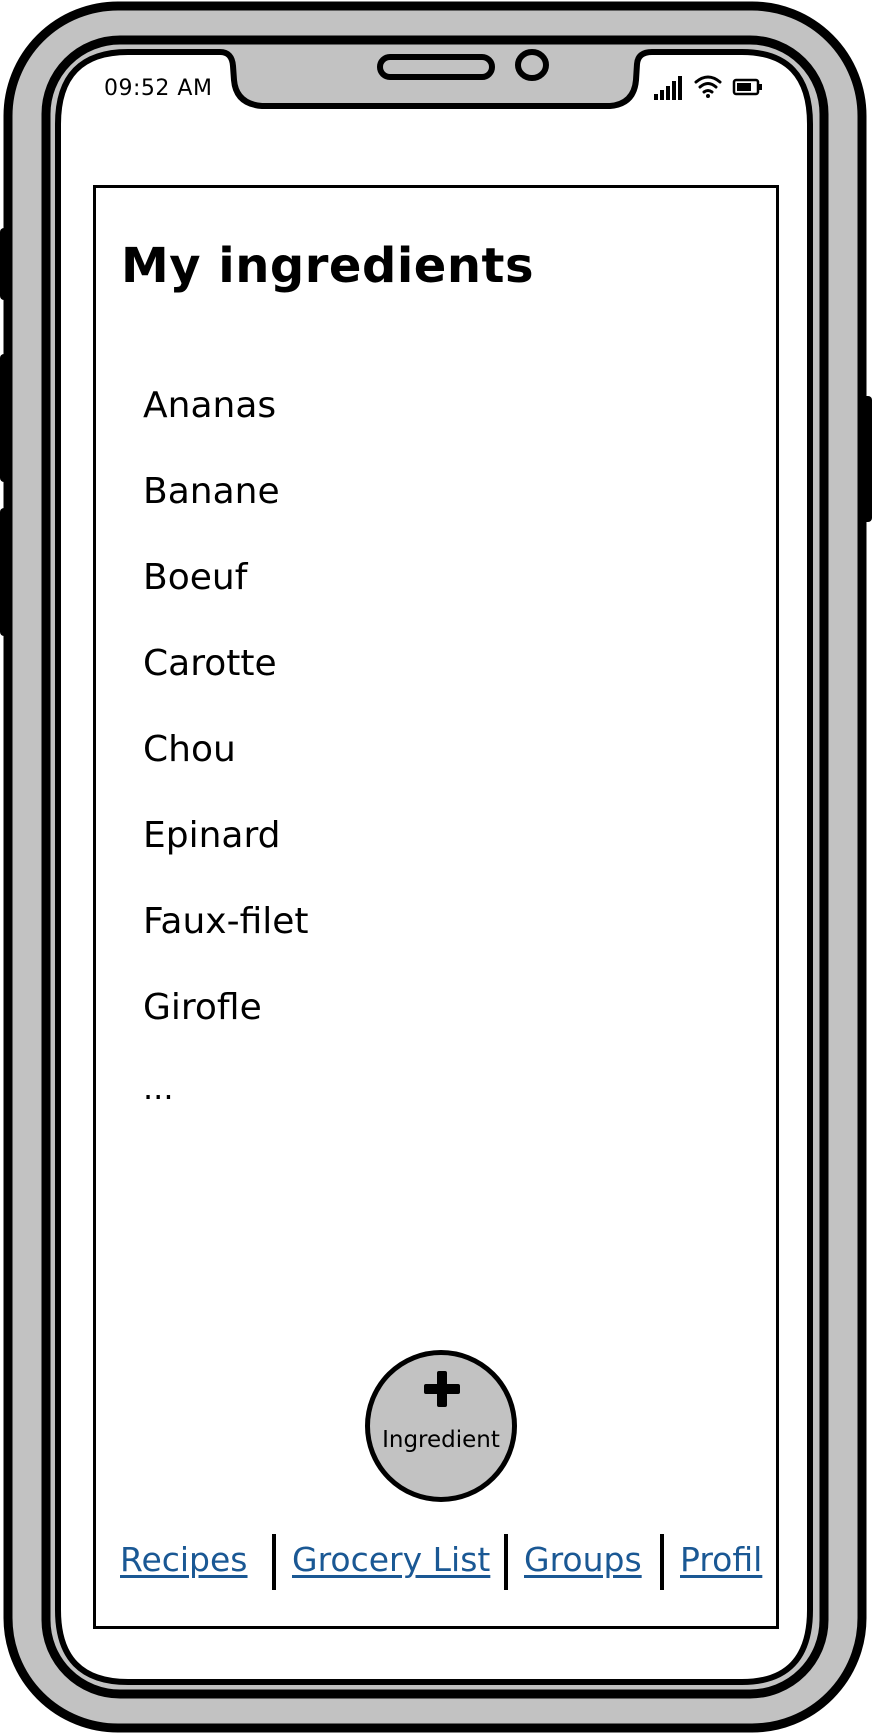 This screenshot has width=872, height=1734. What do you see at coordinates (226, 939) in the screenshot?
I see `ingredient-item-faux-filet: Faux-filet` at bounding box center [226, 939].